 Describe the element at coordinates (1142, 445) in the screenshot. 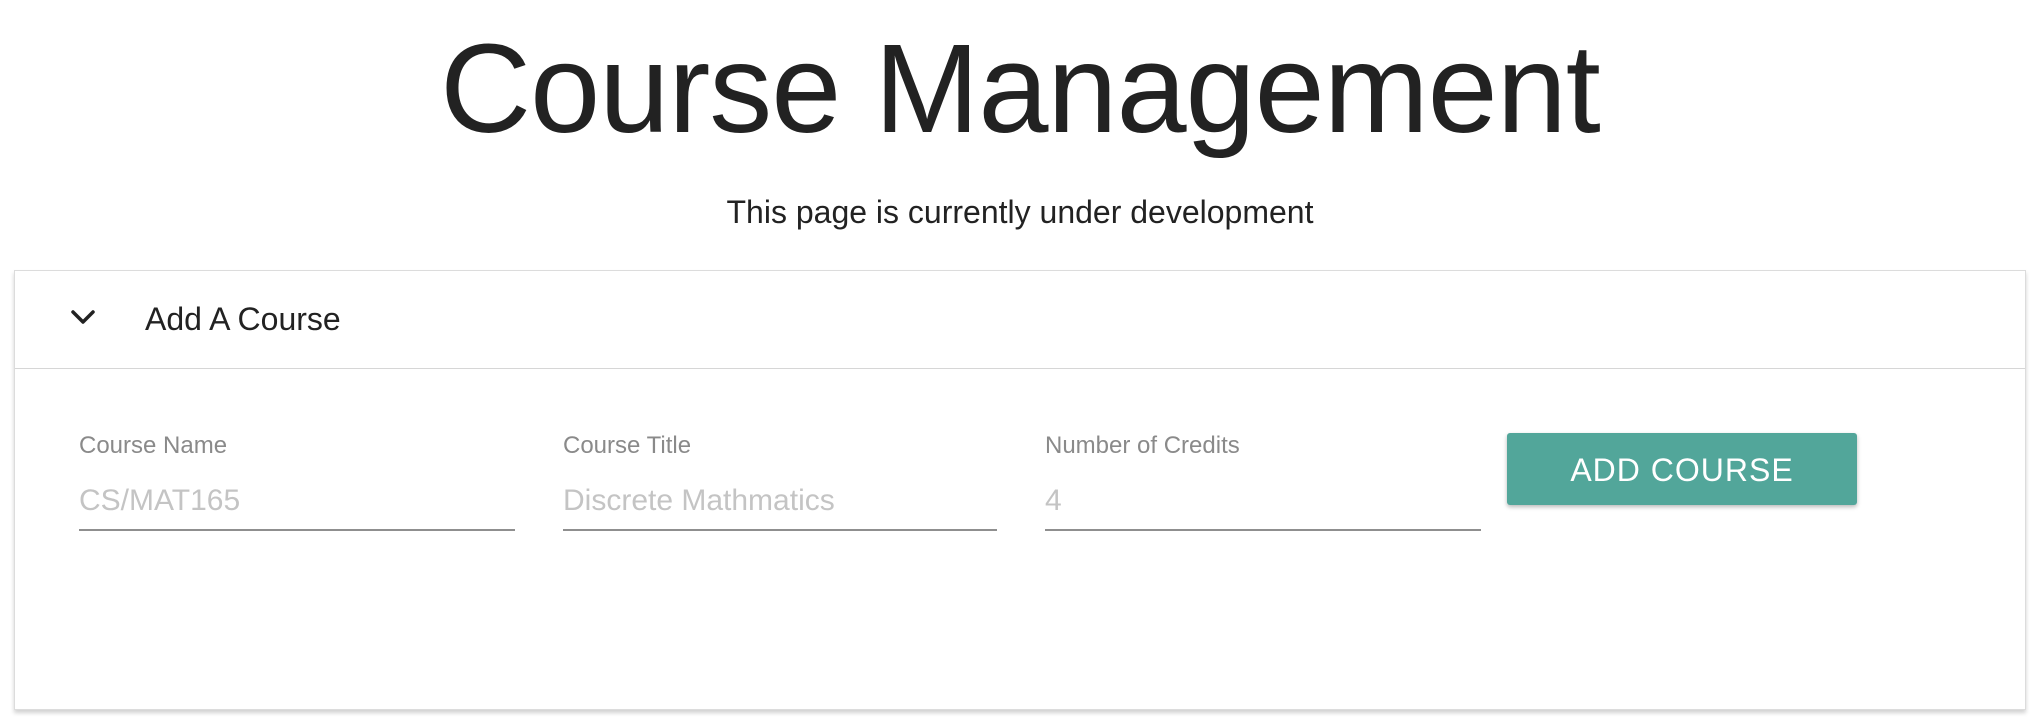

I see `number-of-credits-label: Number of Credits` at that location.